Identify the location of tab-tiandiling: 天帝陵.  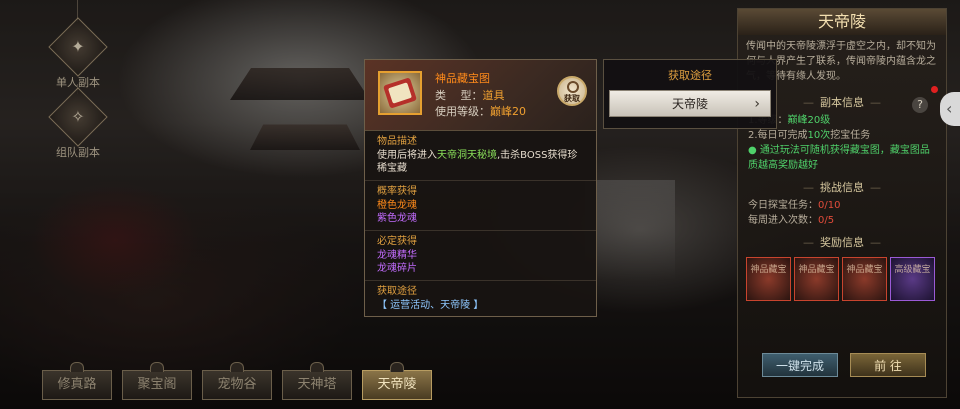
(397, 381).